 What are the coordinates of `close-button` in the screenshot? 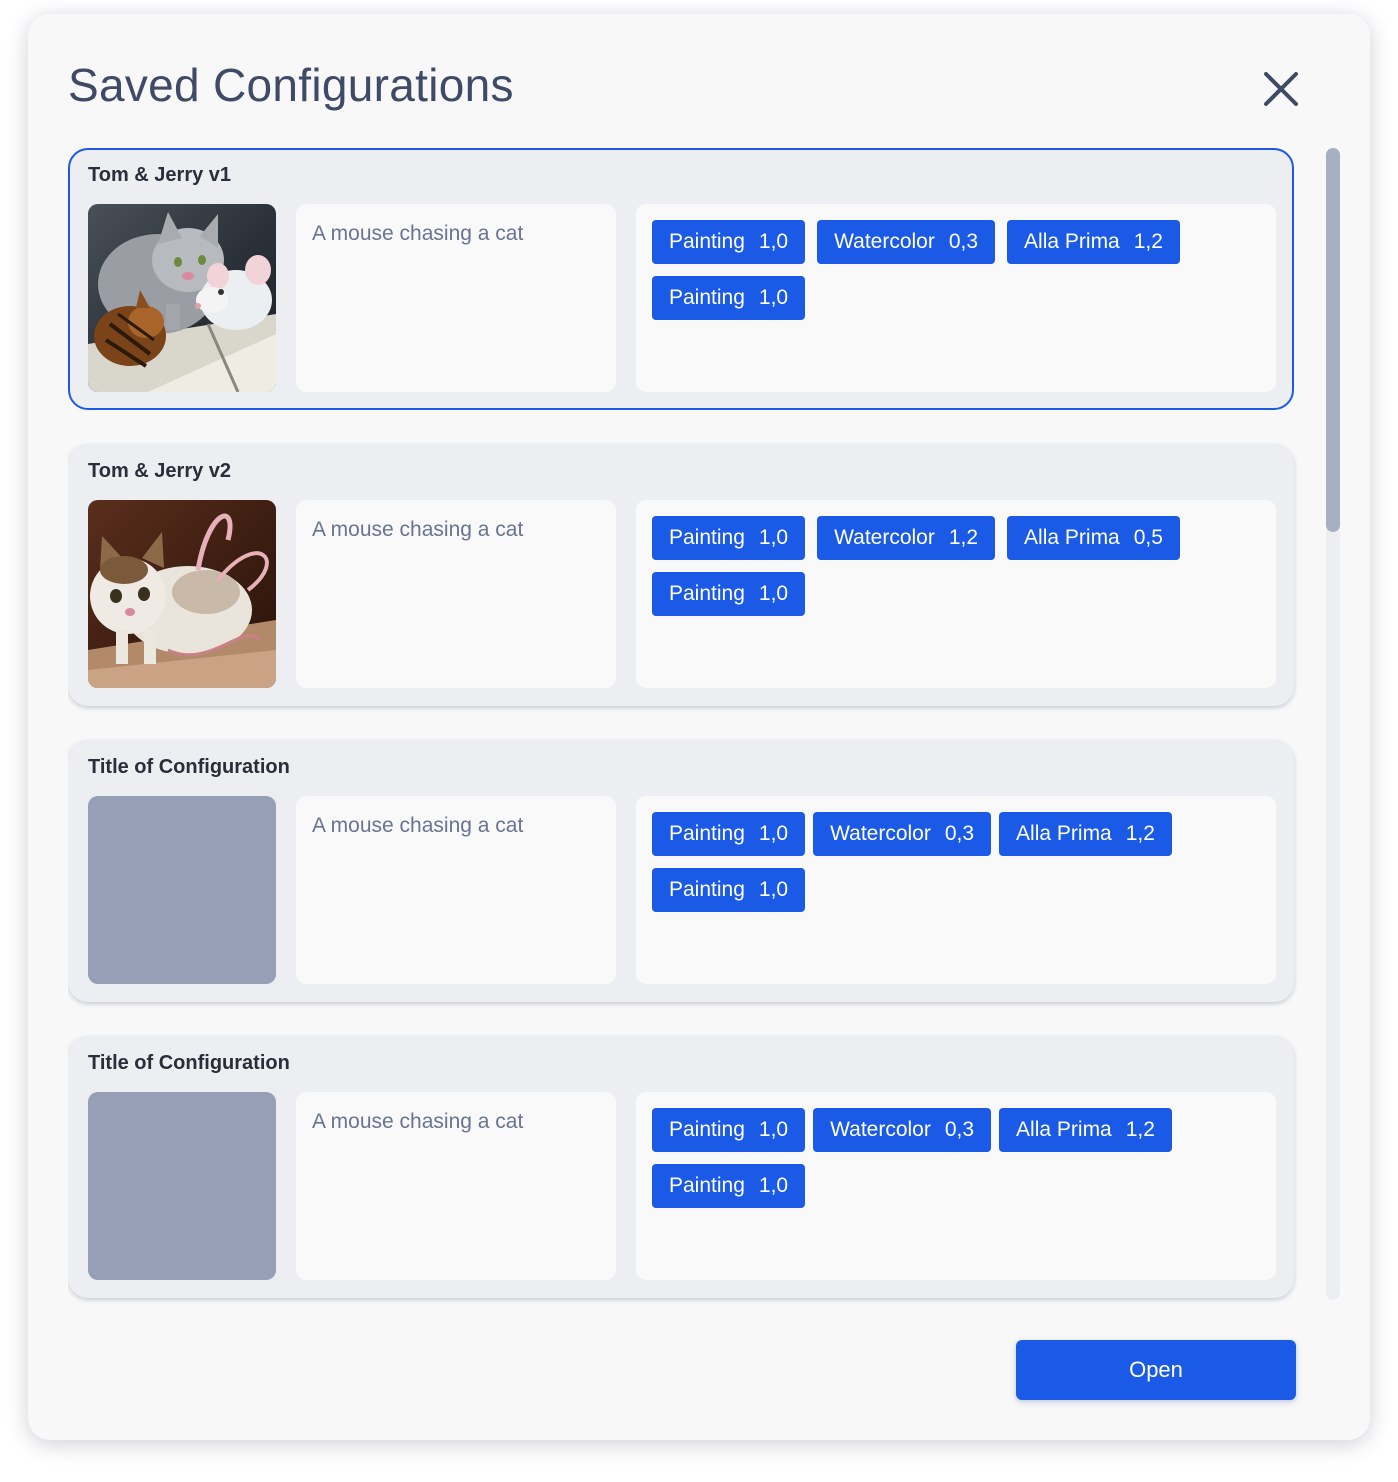 It's located at (1281, 89).